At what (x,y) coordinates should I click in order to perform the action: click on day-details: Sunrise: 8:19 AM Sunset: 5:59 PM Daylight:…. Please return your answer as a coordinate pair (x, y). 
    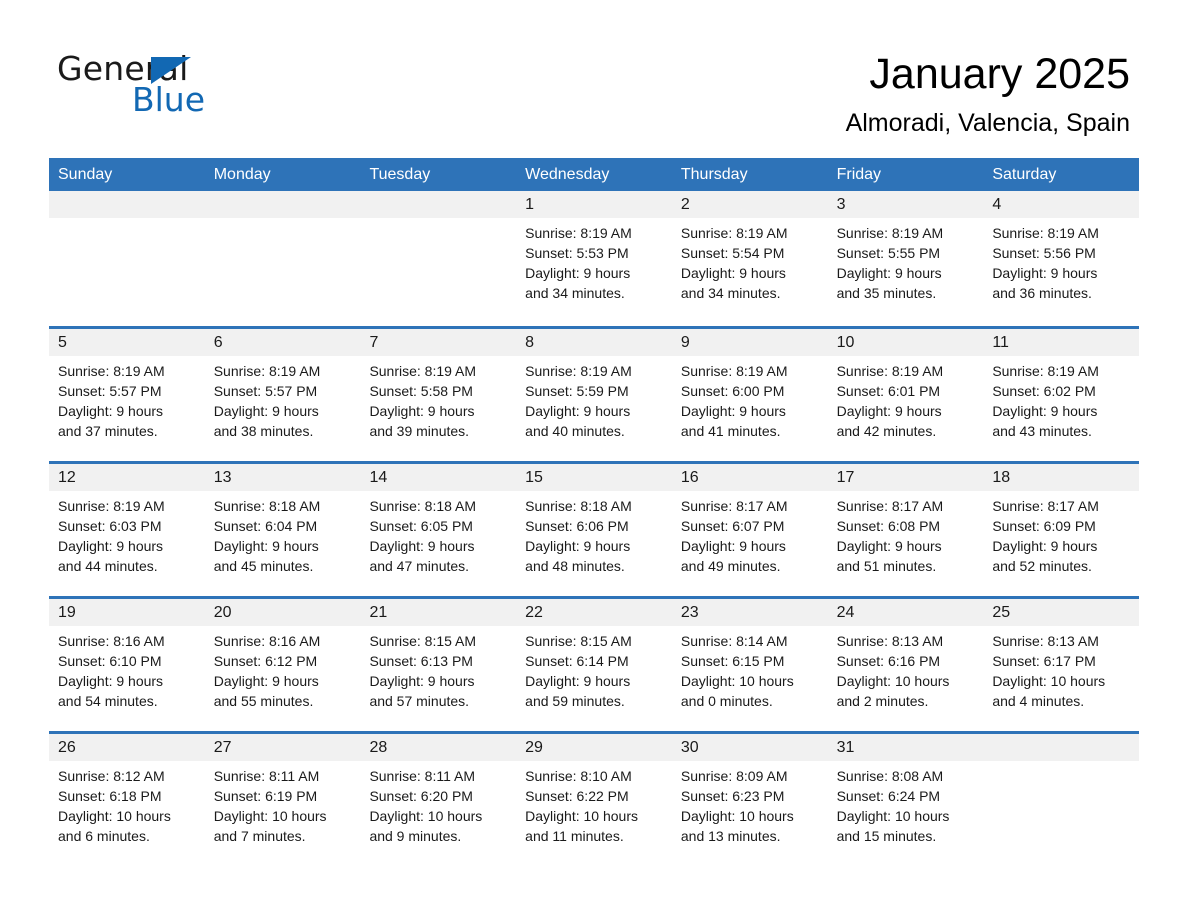
    Looking at the image, I should click on (594, 398).